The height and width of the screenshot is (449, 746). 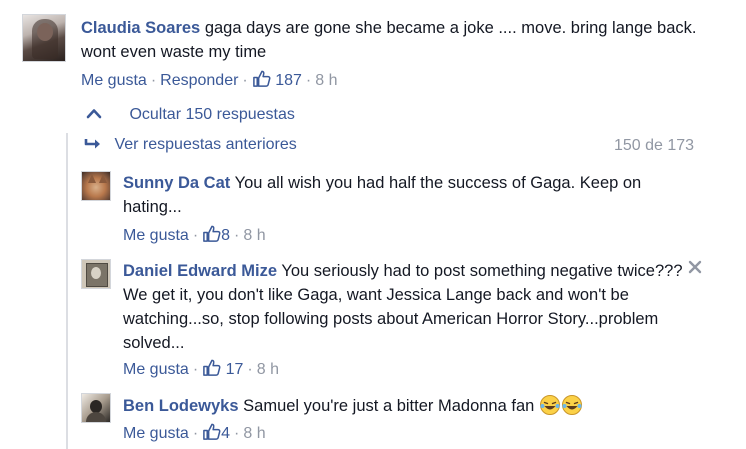 I want to click on replies-thread-line, so click(x=67, y=291).